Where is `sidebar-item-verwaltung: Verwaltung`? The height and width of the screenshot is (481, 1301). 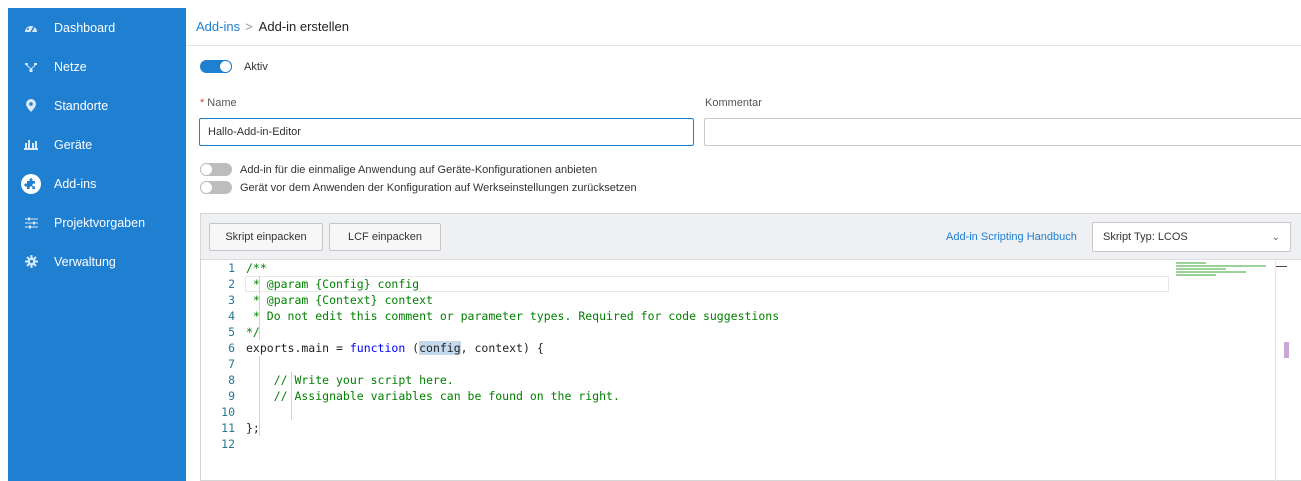
sidebar-item-verwaltung: Verwaltung is located at coordinates (97, 261).